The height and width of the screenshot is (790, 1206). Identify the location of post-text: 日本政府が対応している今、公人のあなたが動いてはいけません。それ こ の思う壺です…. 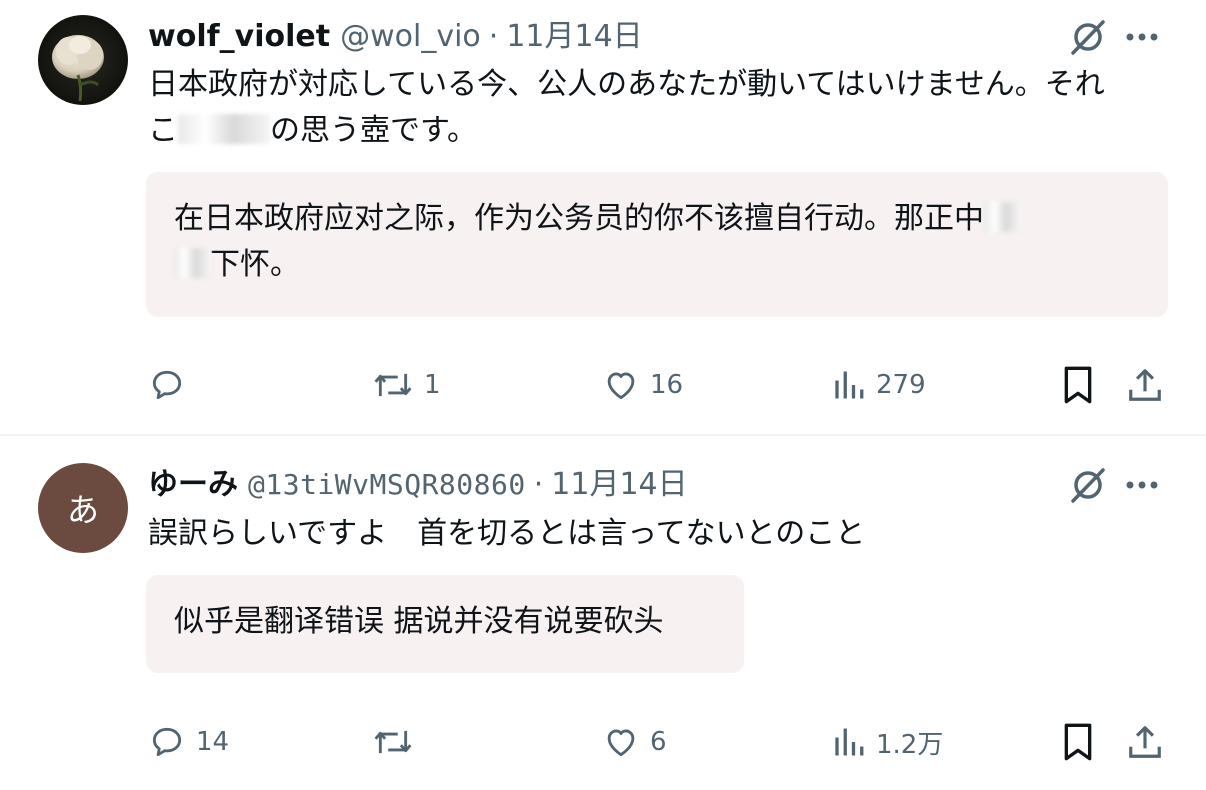
(663, 108).